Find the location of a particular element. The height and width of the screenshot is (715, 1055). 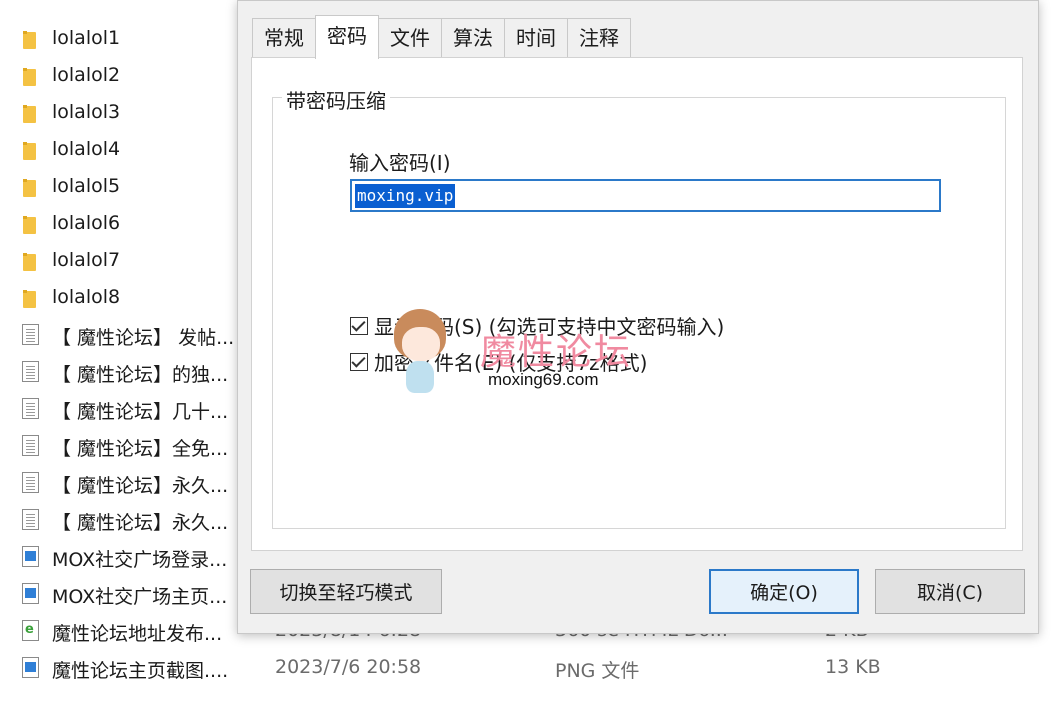

password-input-value: moxing.vip is located at coordinates (405, 196).